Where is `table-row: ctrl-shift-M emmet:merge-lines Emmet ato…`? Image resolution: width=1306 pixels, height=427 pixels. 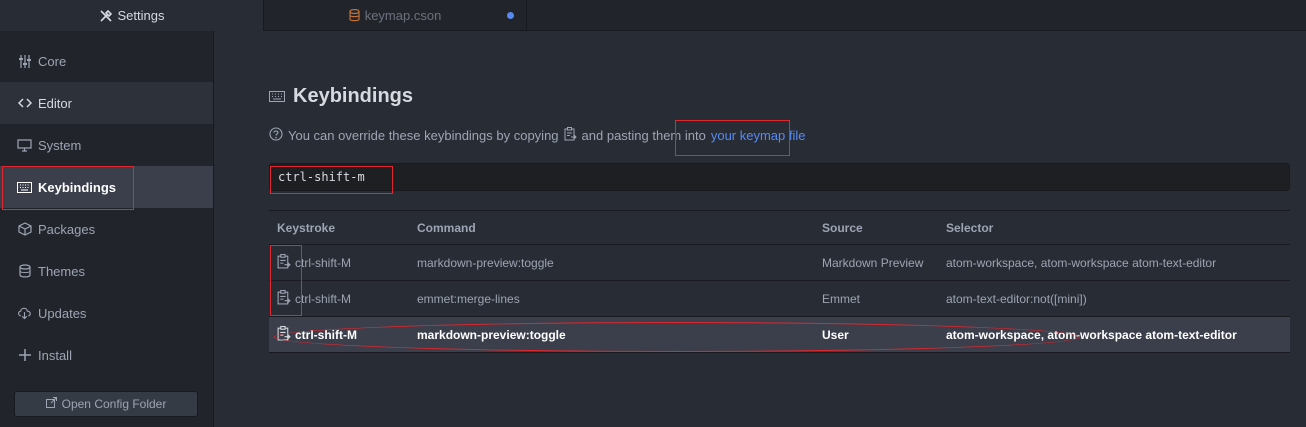 table-row: ctrl-shift-M emmet:merge-lines Emmet ato… is located at coordinates (779, 299).